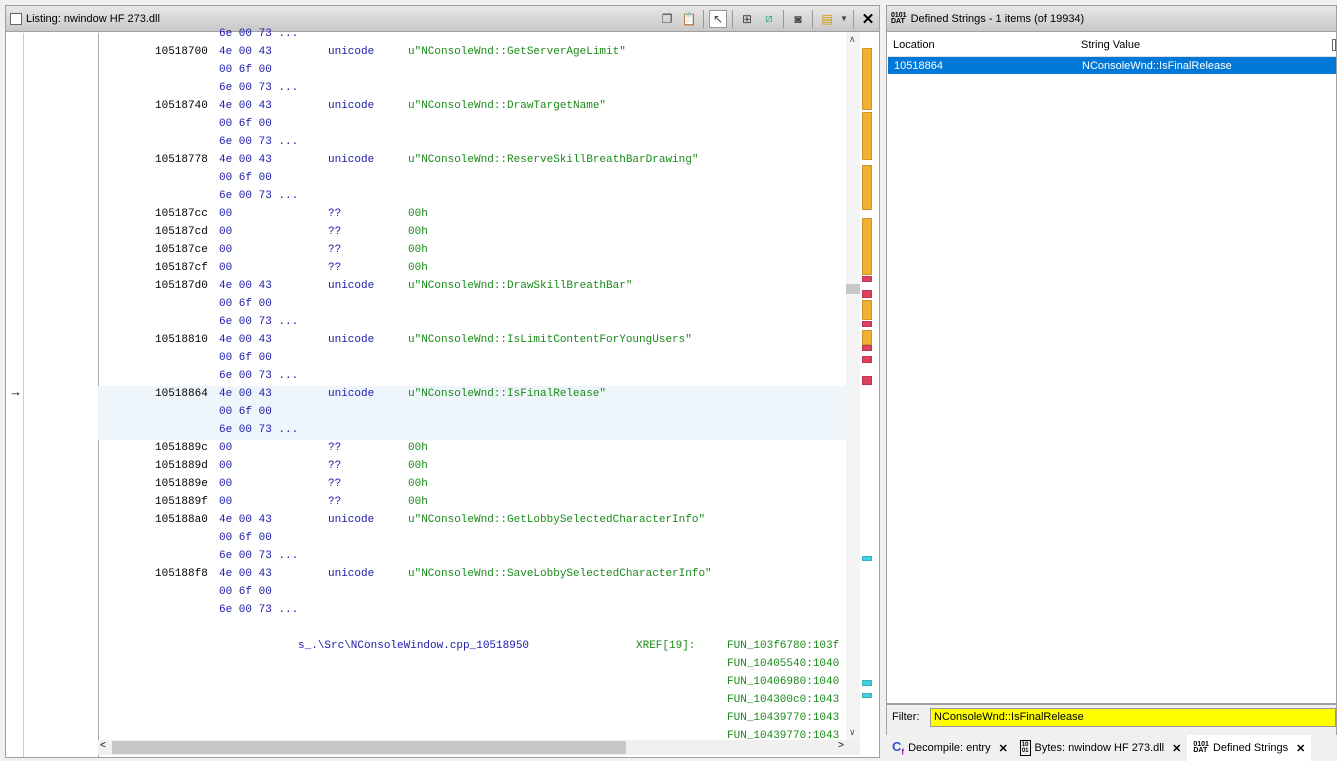 This screenshot has height=761, width=1337. I want to click on diff-icon: ⧄, so click(769, 19).